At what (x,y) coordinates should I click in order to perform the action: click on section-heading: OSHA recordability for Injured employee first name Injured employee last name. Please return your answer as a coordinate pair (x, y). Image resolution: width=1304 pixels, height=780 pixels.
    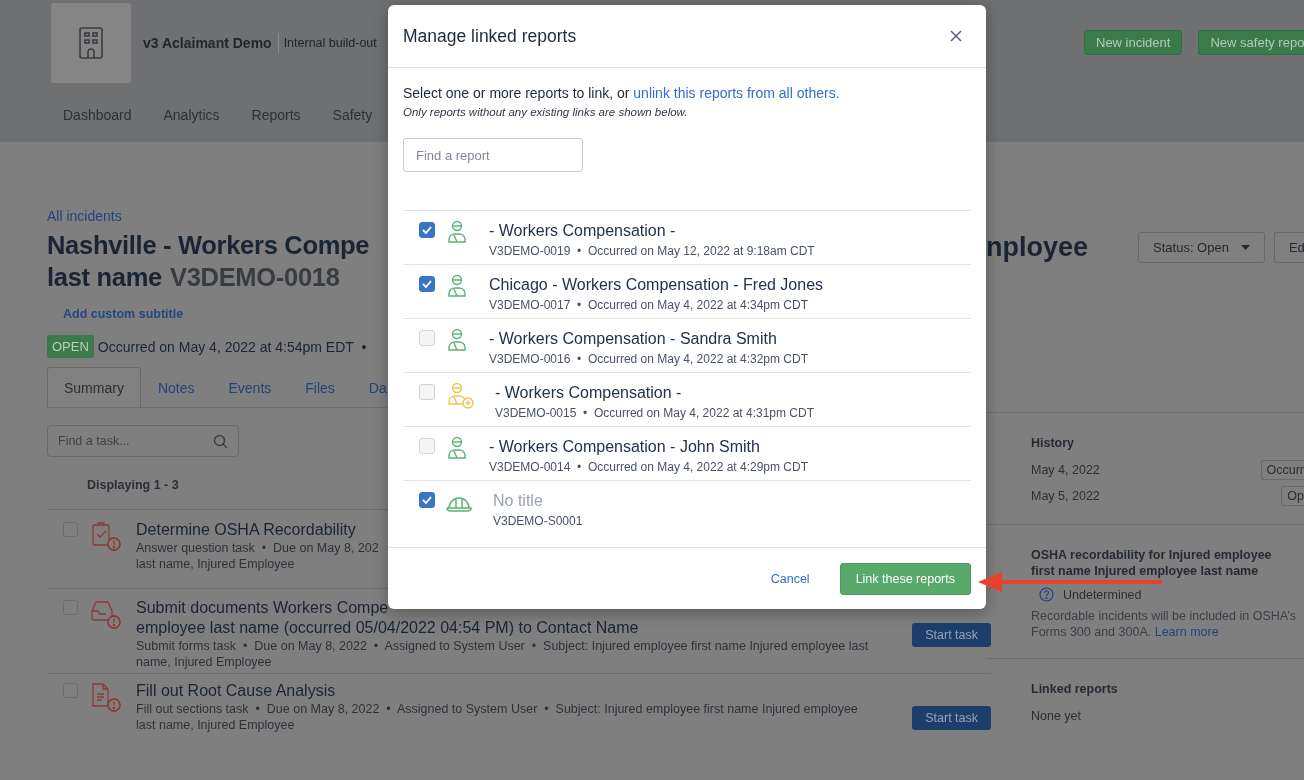
    Looking at the image, I should click on (1152, 563).